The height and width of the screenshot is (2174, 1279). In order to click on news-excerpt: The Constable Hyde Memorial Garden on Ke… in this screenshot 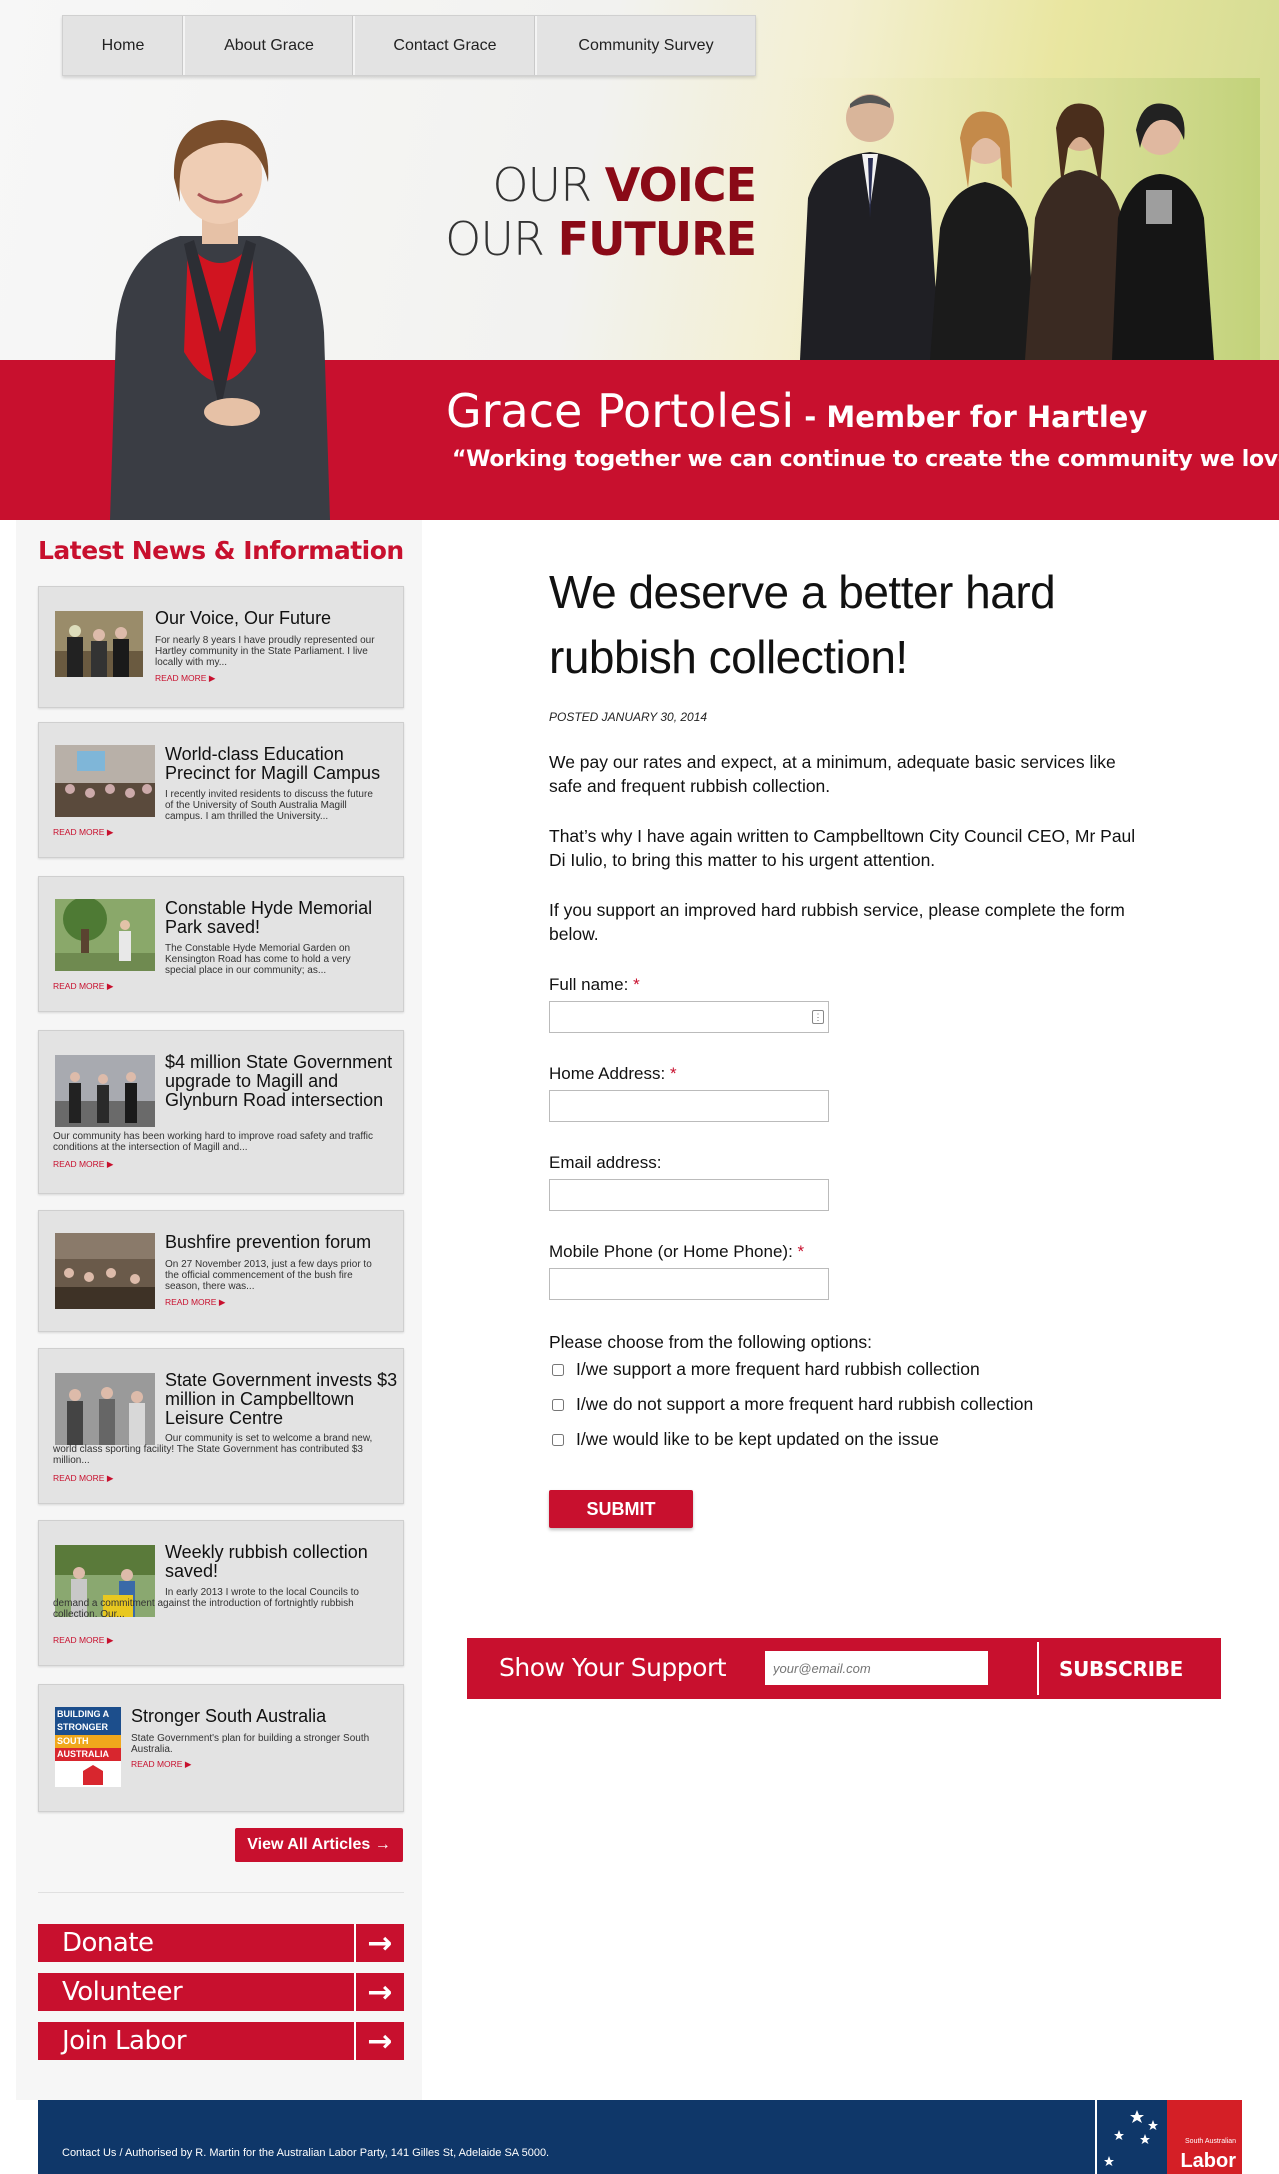, I will do `click(258, 959)`.